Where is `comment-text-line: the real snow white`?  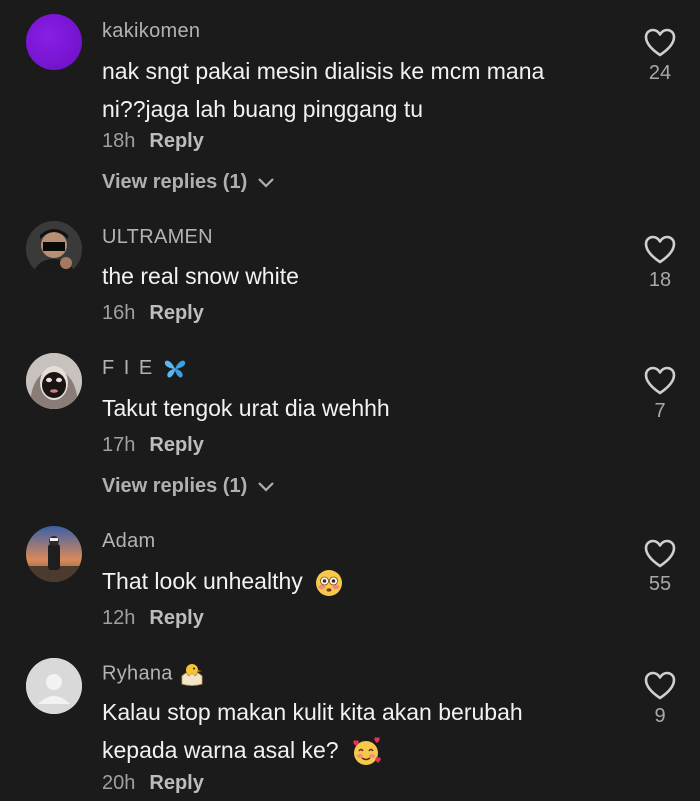
comment-text-line: the real snow white is located at coordinates (200, 276).